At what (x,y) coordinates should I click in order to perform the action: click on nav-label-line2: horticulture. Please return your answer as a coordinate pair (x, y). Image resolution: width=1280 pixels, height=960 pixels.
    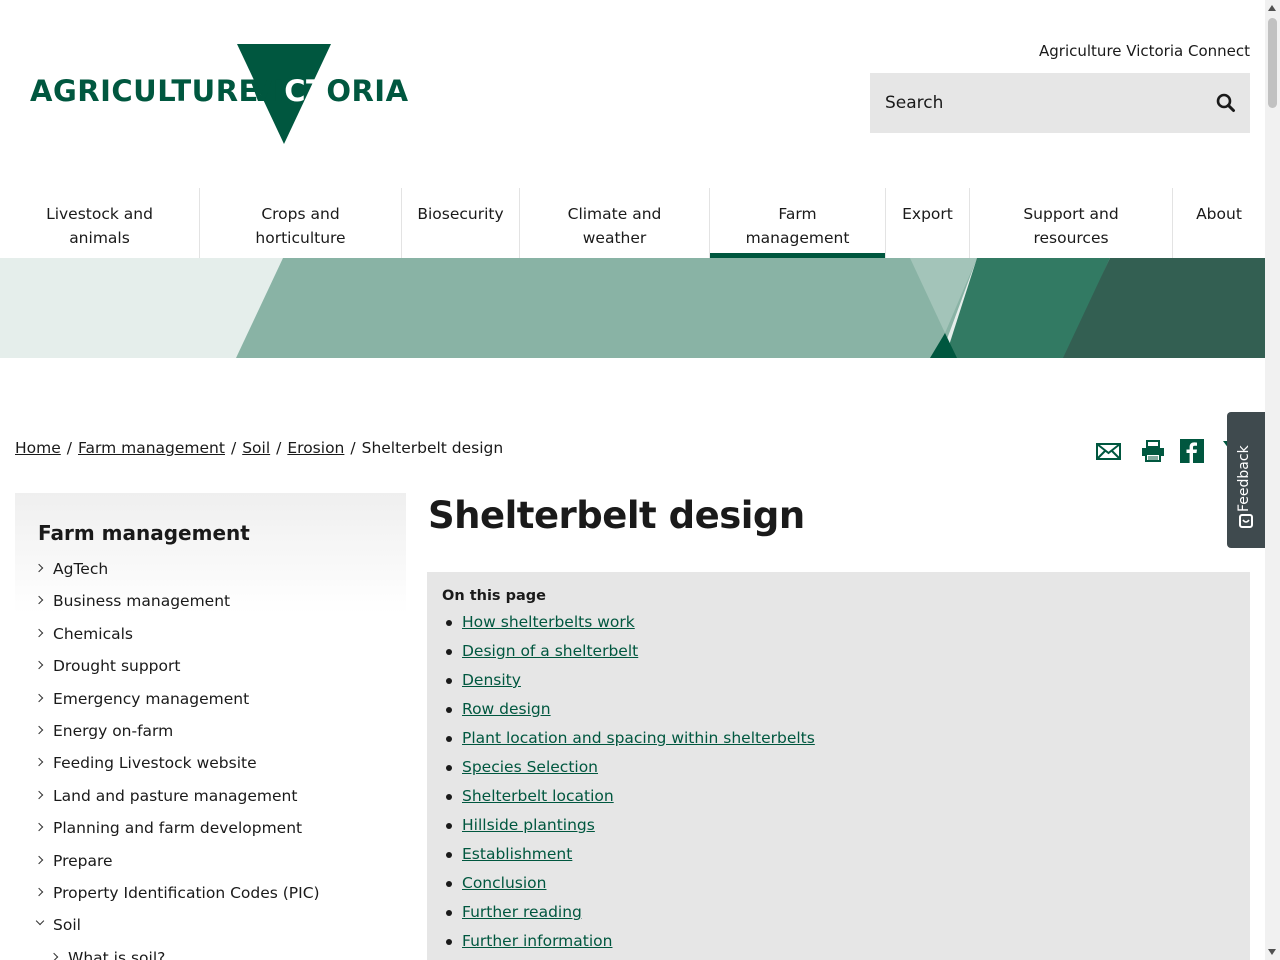
    Looking at the image, I should click on (300, 238).